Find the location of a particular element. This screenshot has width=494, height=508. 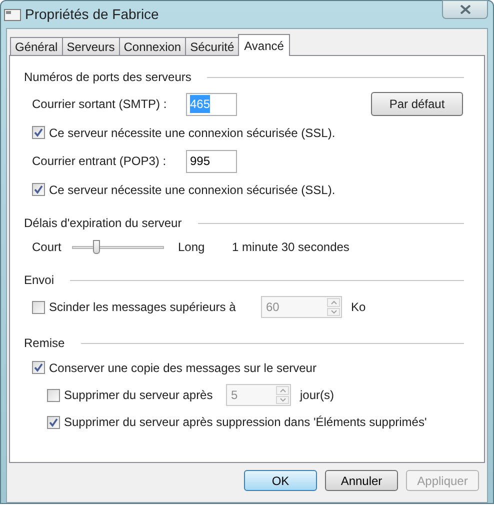

tab: Serveurs is located at coordinates (91, 46).